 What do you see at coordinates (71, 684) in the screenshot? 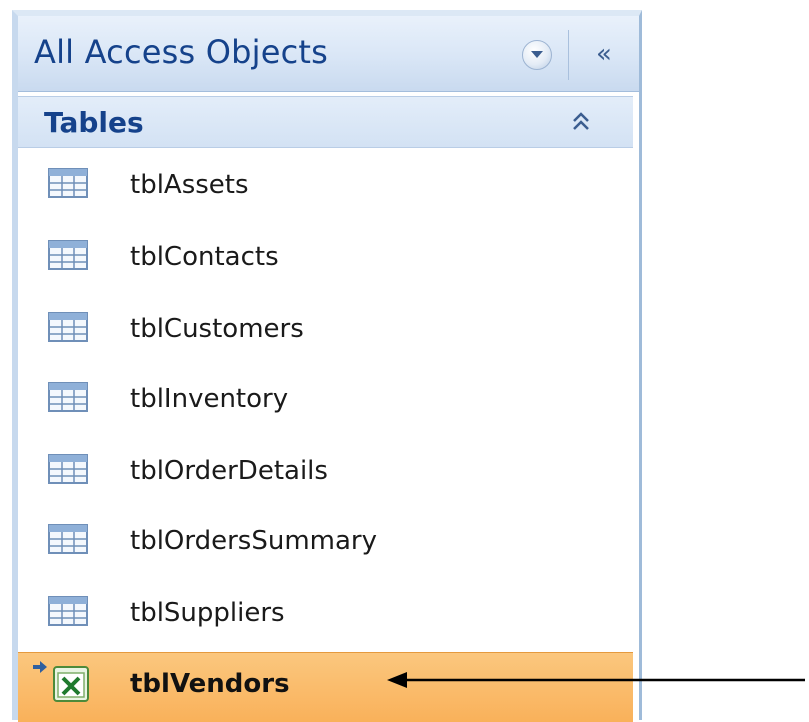
I see `excel-linked-table-icon` at bounding box center [71, 684].